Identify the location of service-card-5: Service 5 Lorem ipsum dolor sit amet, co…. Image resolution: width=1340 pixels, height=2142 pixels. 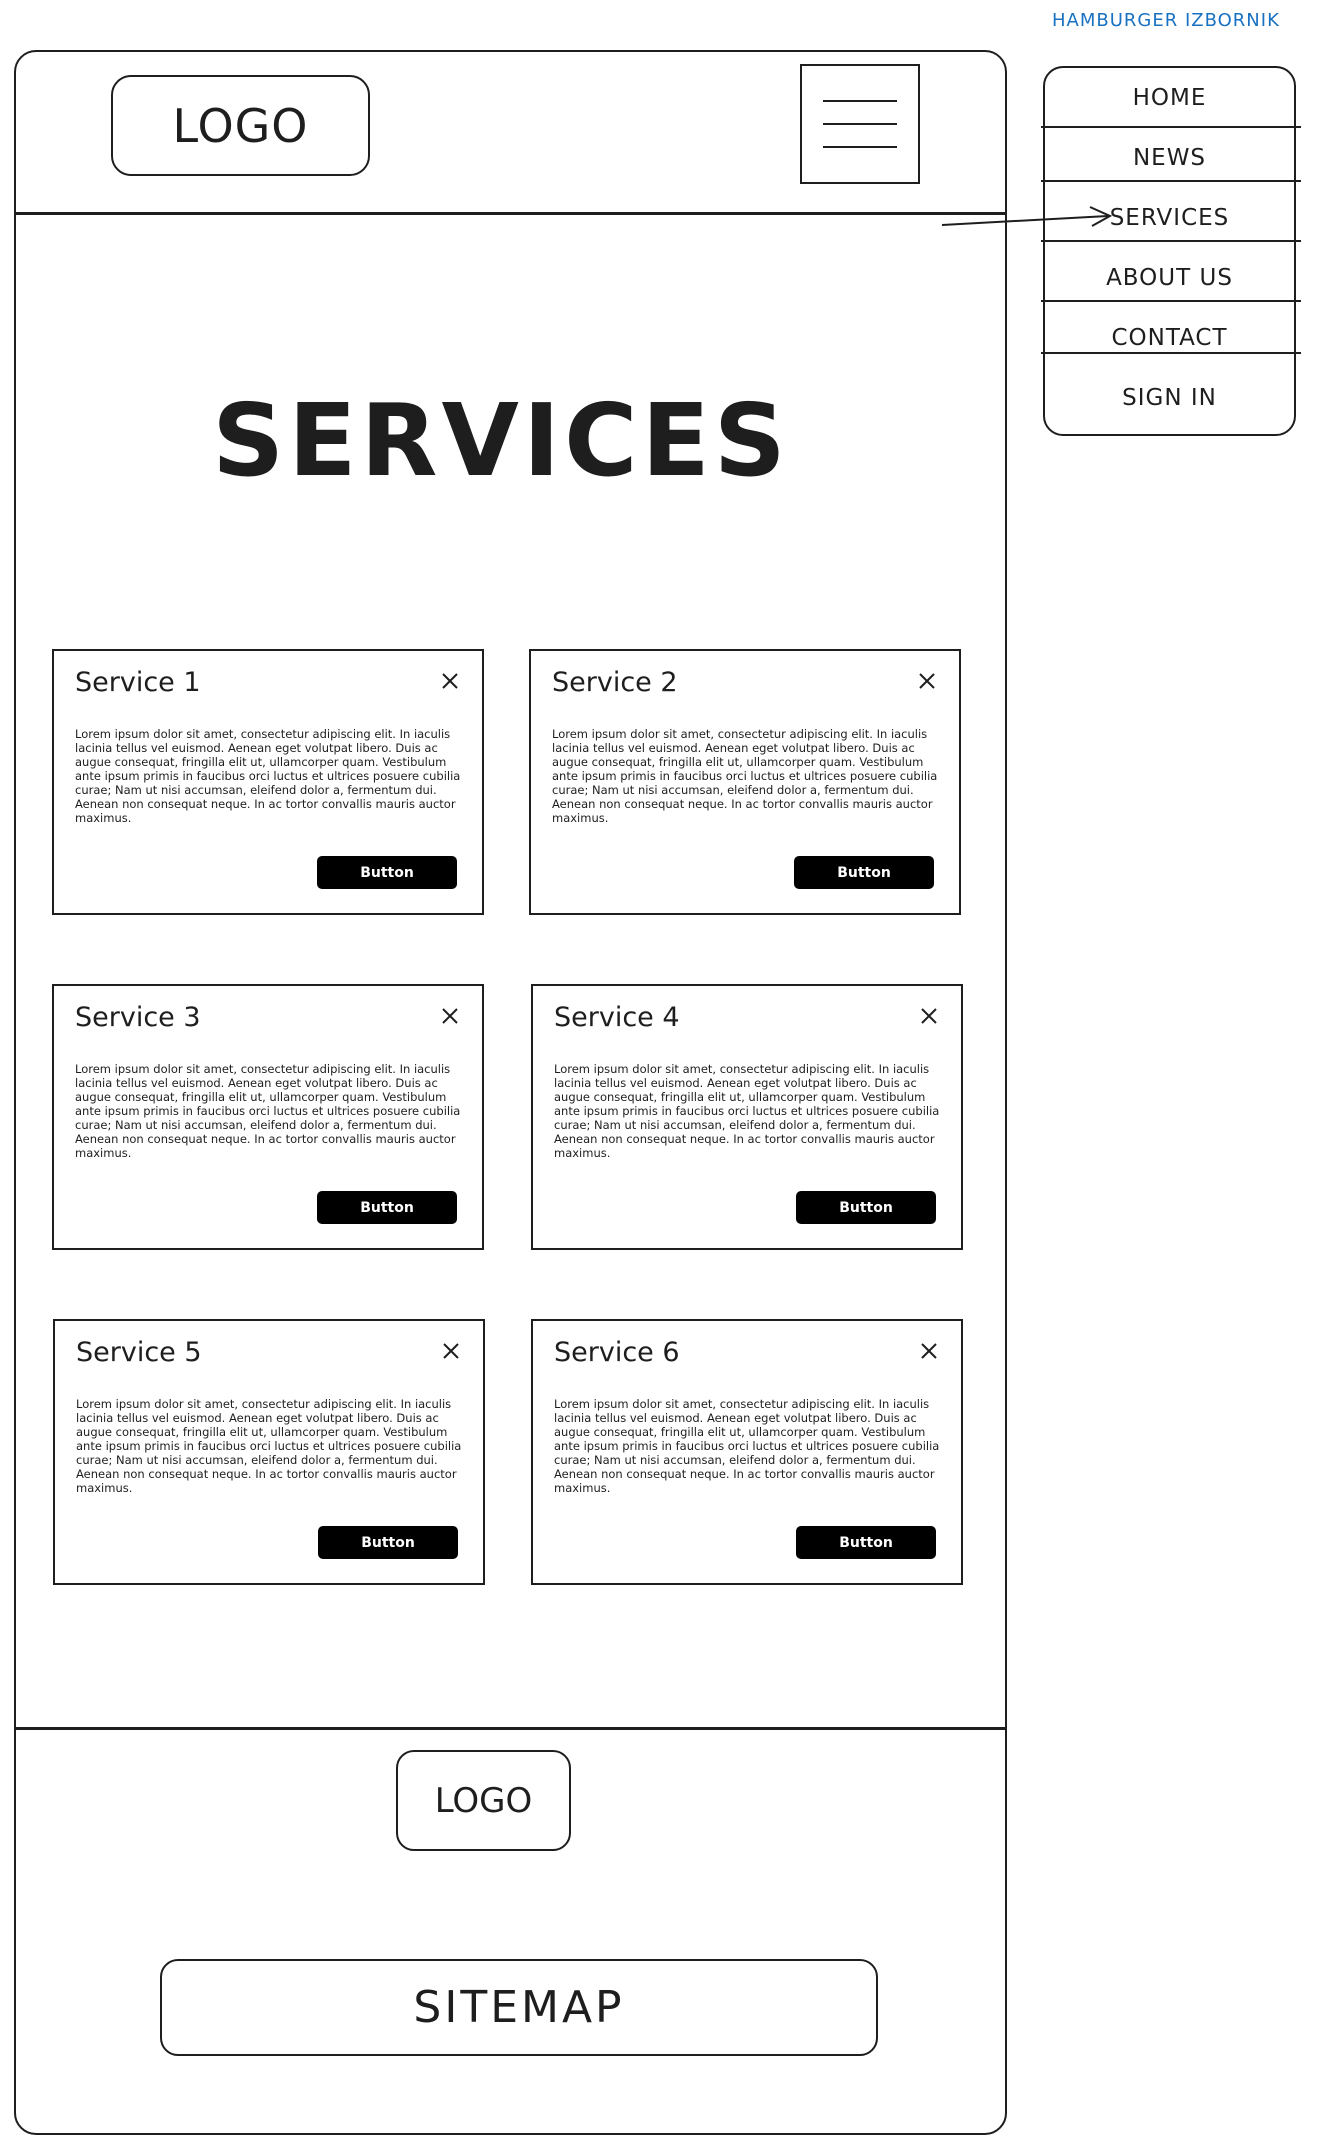
(269, 1452).